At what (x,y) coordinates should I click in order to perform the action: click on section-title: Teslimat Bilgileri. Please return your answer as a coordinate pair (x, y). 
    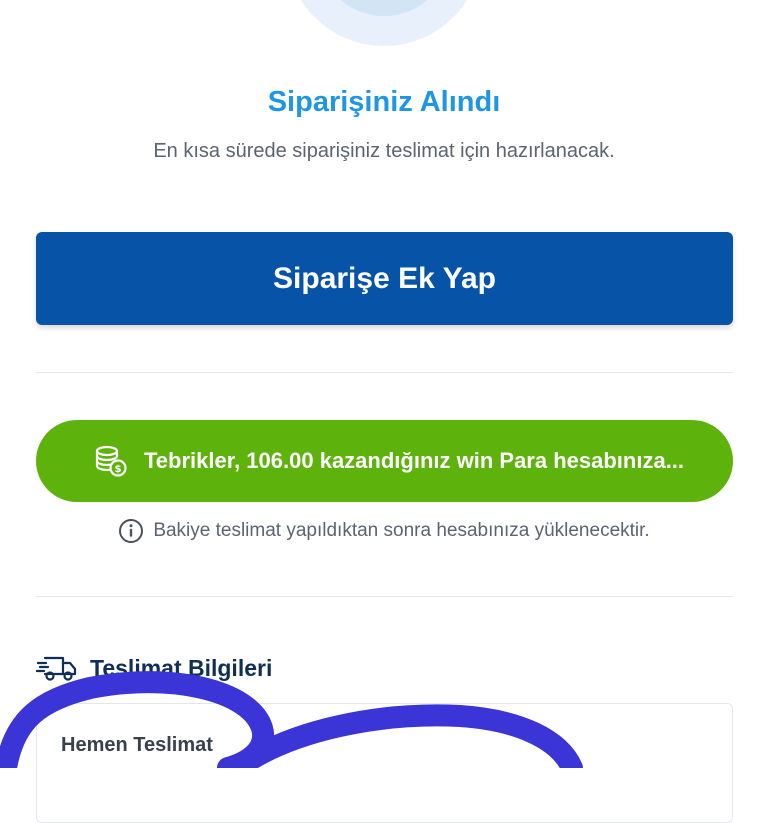
    Looking at the image, I should click on (181, 667).